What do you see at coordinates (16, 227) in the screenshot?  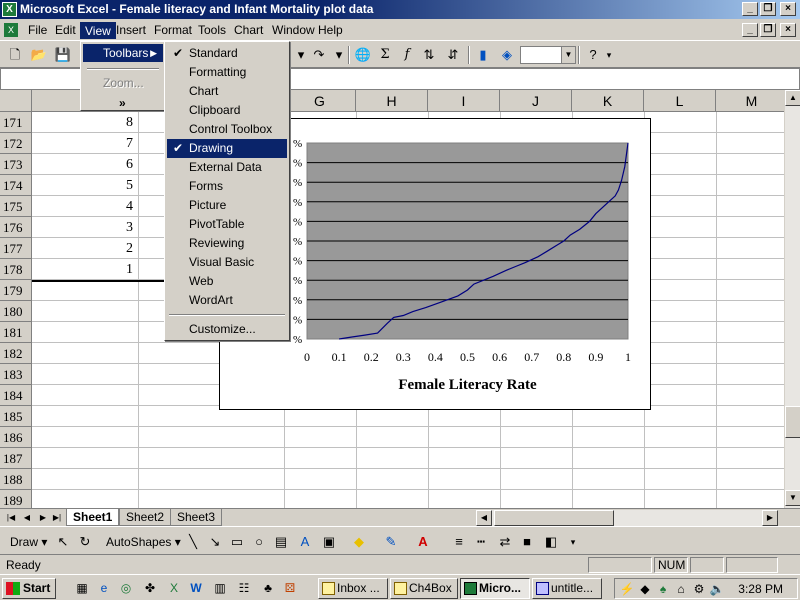 I see `row-header: 176` at bounding box center [16, 227].